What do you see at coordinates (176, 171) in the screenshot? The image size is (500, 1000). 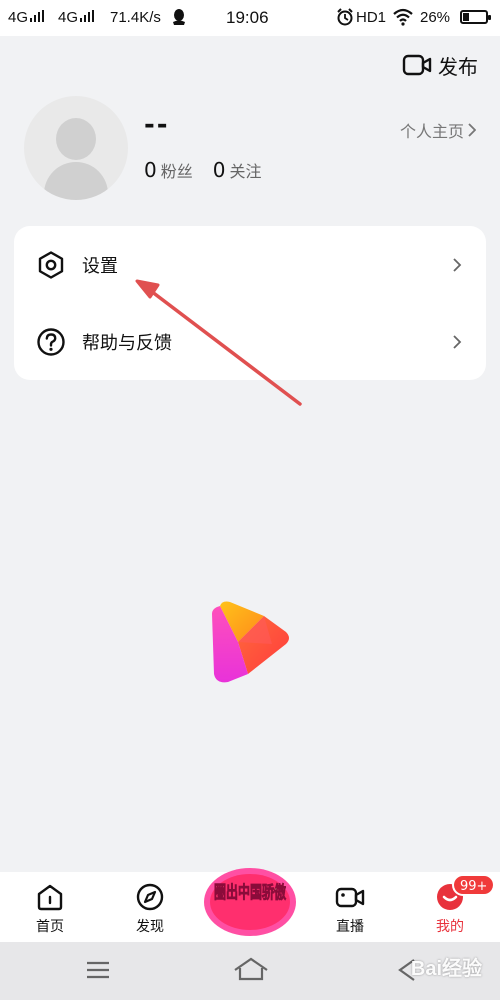 I see `fans-label: 粉丝` at bounding box center [176, 171].